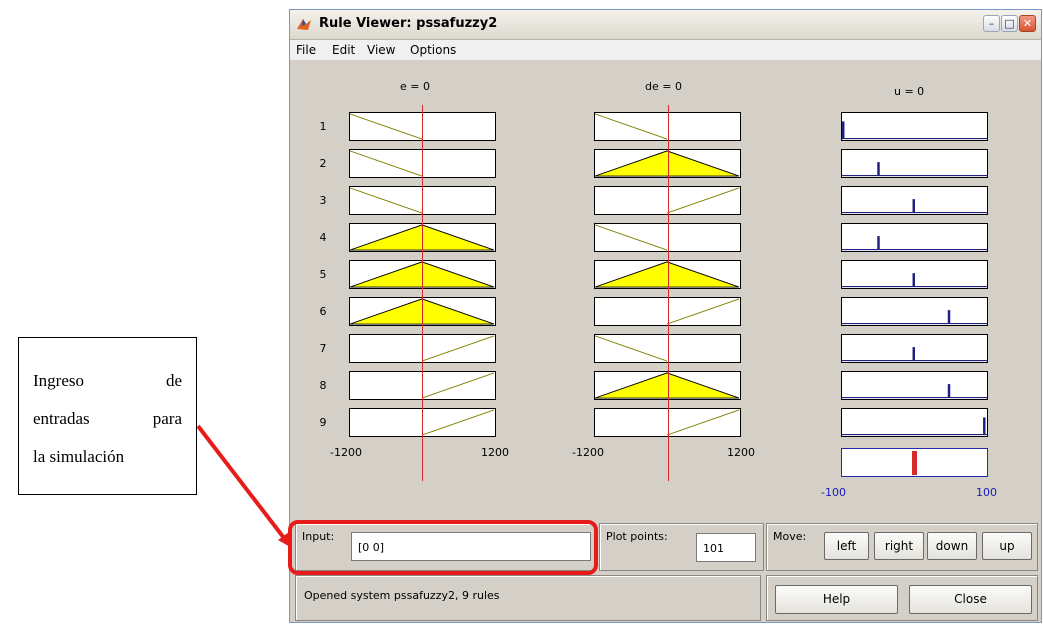 The width and height of the screenshot is (1043, 624). Describe the element at coordinates (304, 24) in the screenshot. I see `matlab-logo-icon` at that location.